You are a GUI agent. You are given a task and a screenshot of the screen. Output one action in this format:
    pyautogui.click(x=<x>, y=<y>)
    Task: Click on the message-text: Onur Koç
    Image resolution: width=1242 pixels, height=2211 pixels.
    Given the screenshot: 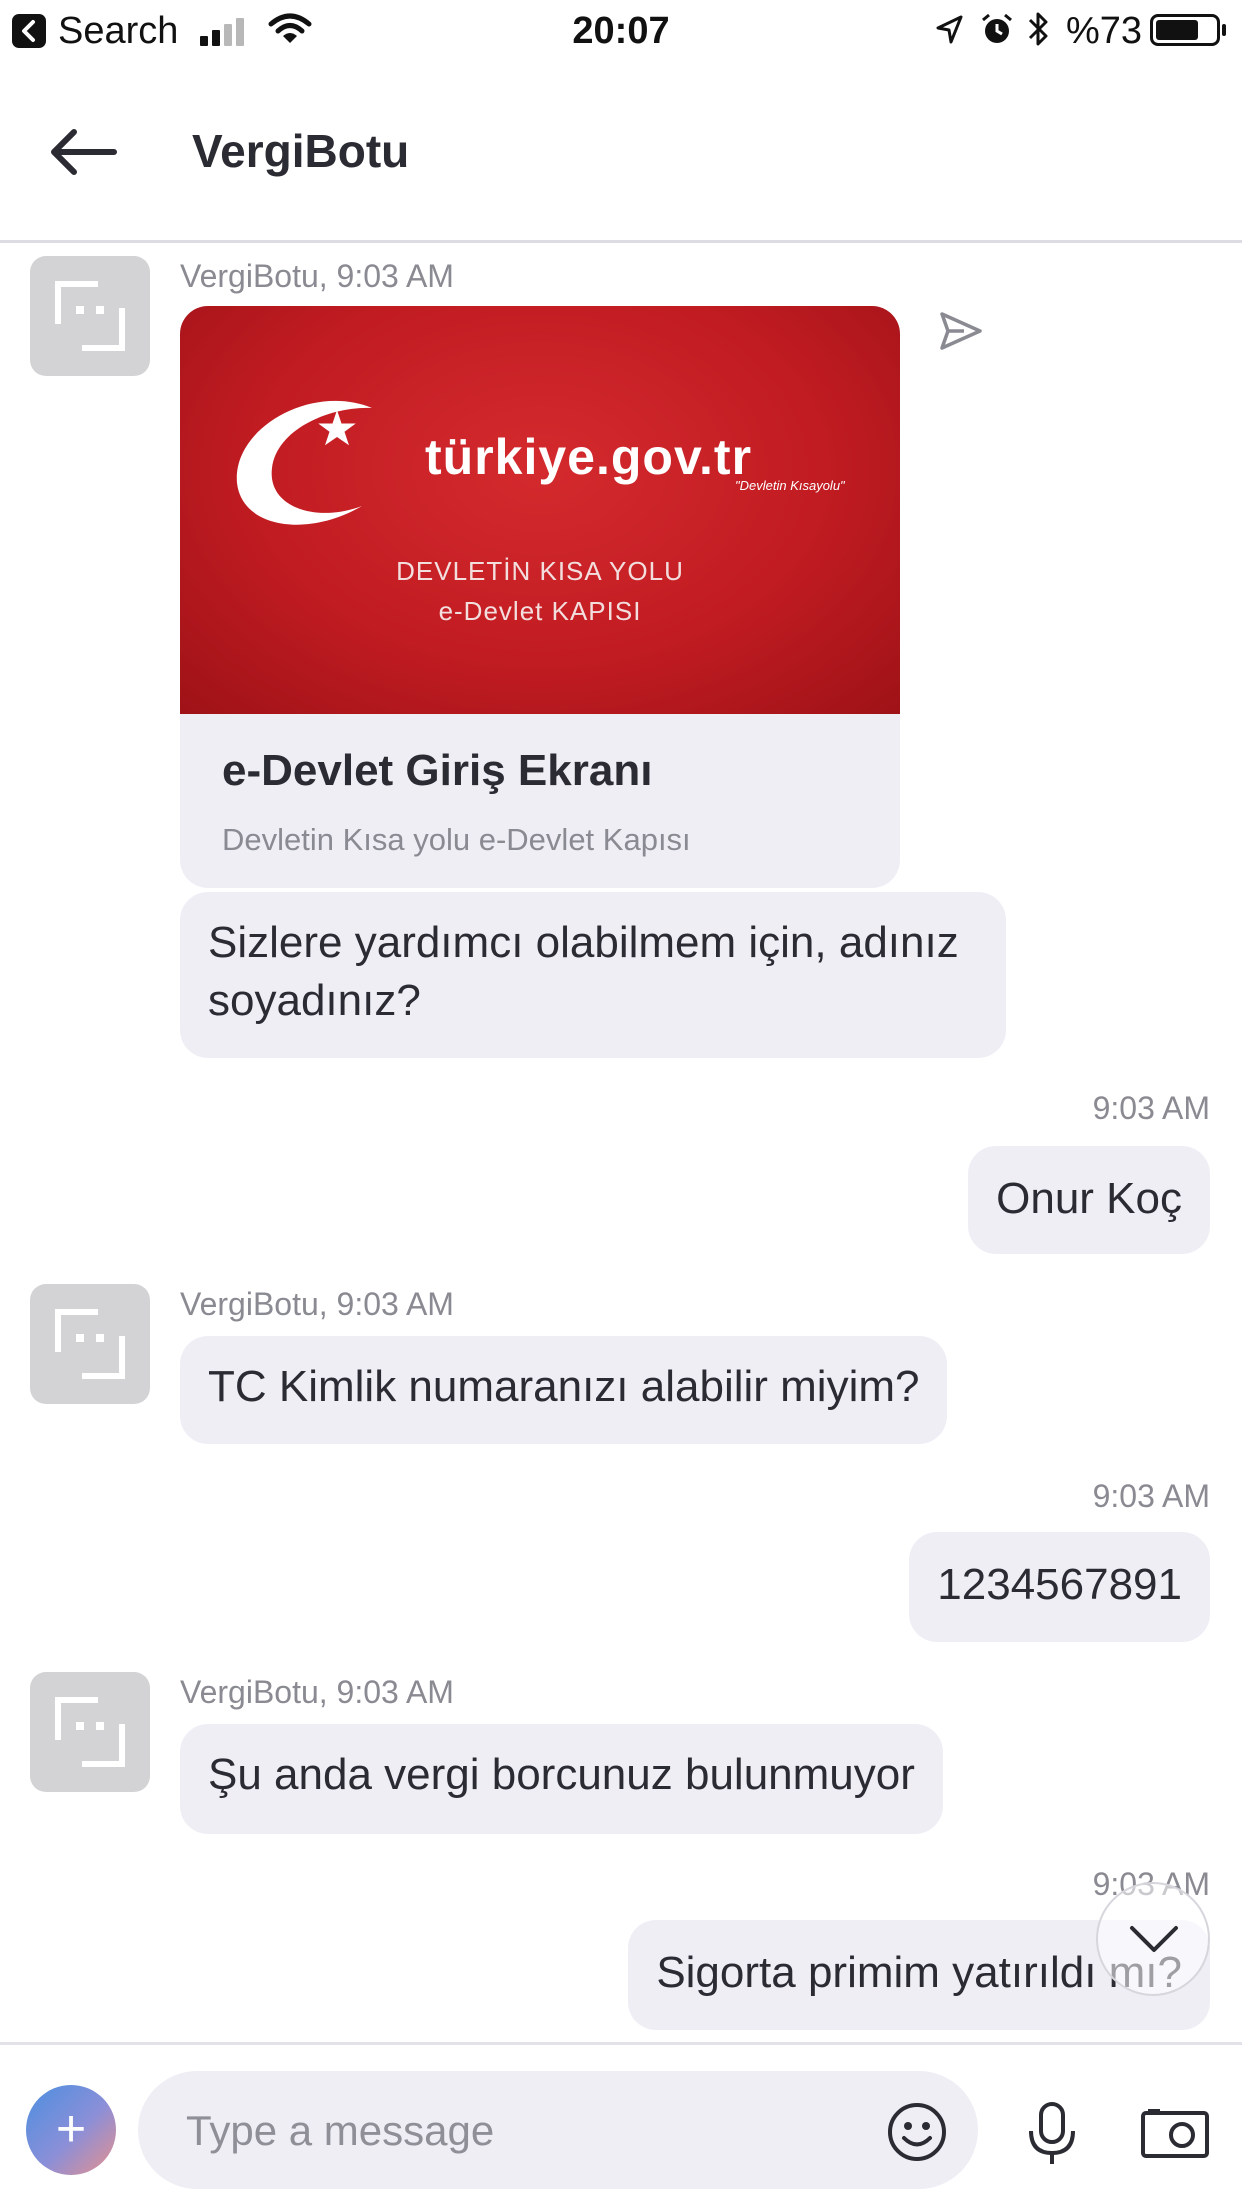 What is the action you would take?
    pyautogui.click(x=1089, y=1198)
    